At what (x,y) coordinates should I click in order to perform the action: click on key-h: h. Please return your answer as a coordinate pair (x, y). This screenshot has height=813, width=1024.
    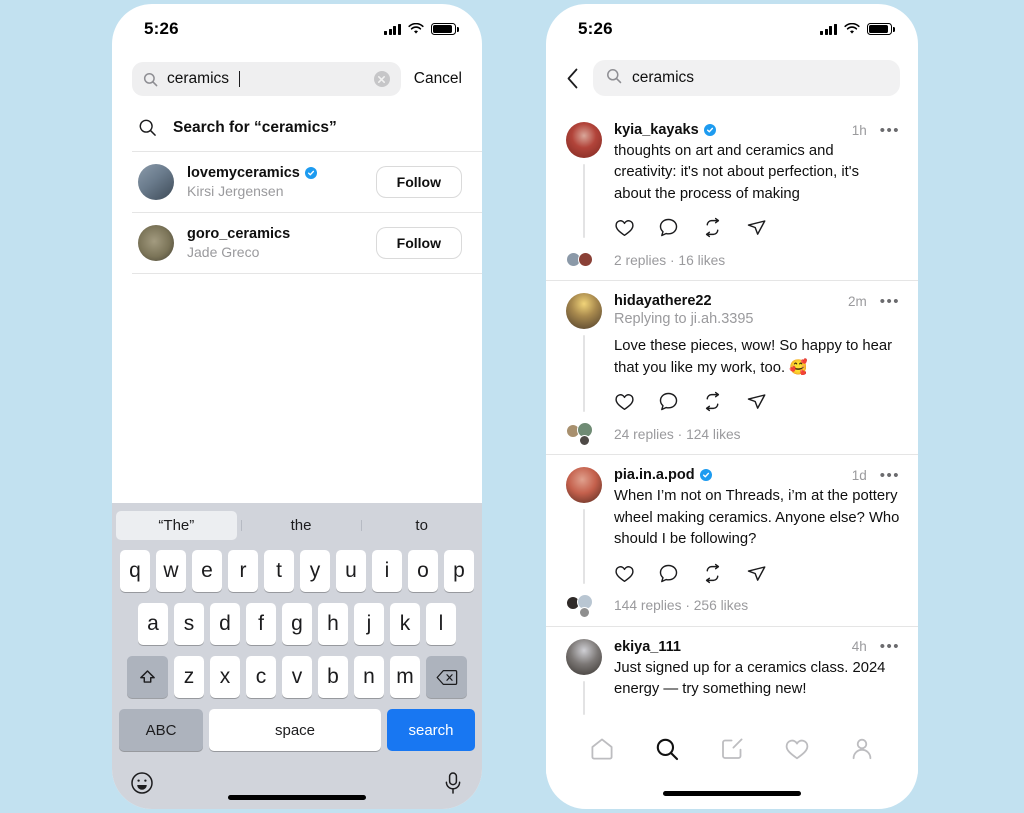
    Looking at the image, I should click on (333, 624).